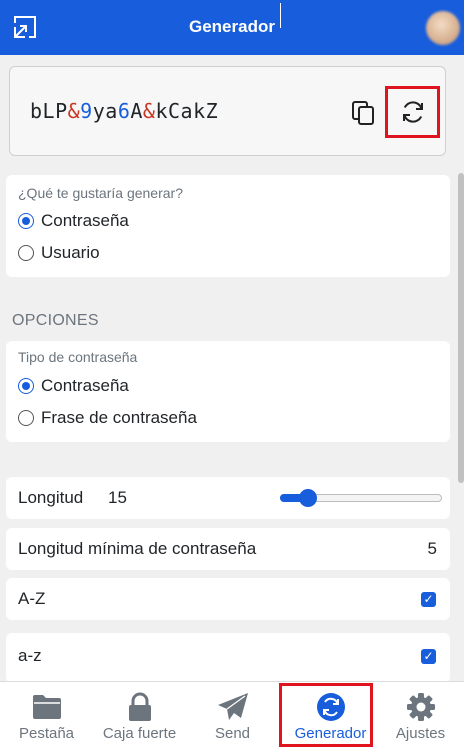 This screenshot has height=752, width=464. What do you see at coordinates (139, 706) in the screenshot?
I see `lock-icon` at bounding box center [139, 706].